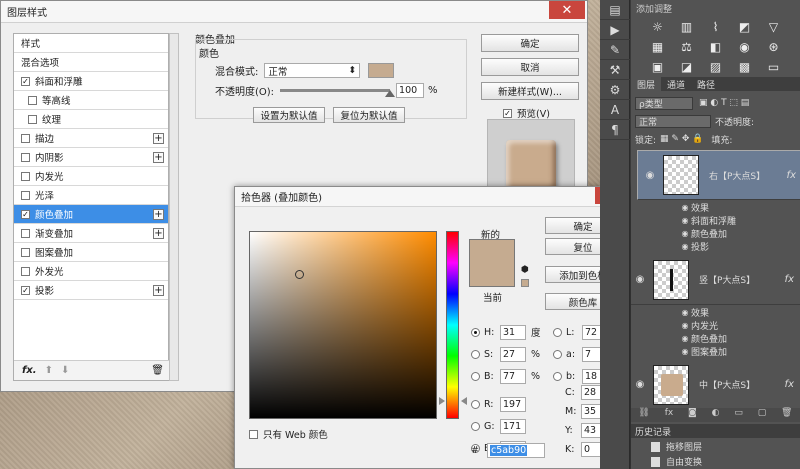 This screenshot has width=800, height=469. I want to click on web-only-checkbox, so click(253, 434).